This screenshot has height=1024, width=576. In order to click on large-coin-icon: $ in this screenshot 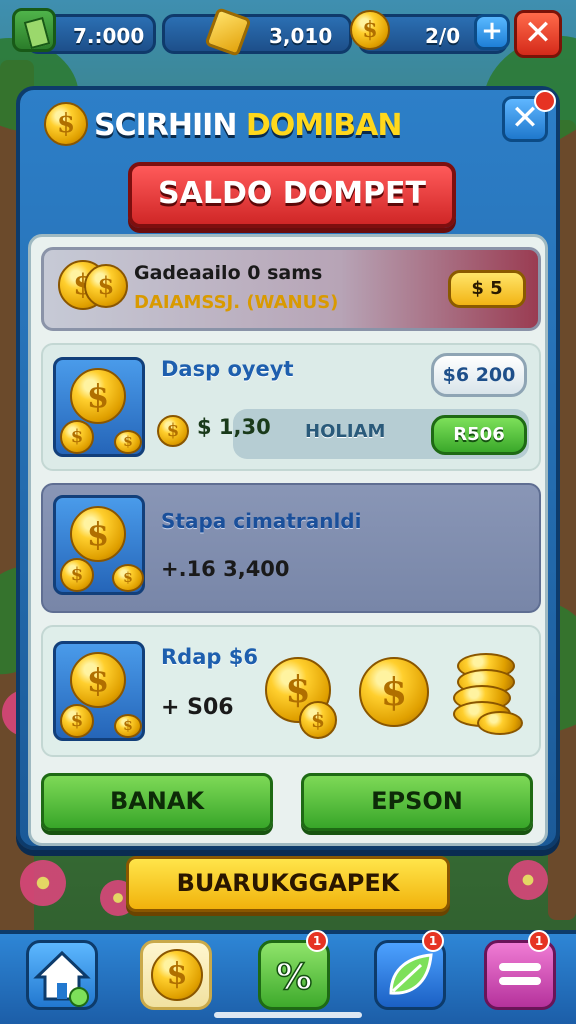, I will do `click(394, 692)`.